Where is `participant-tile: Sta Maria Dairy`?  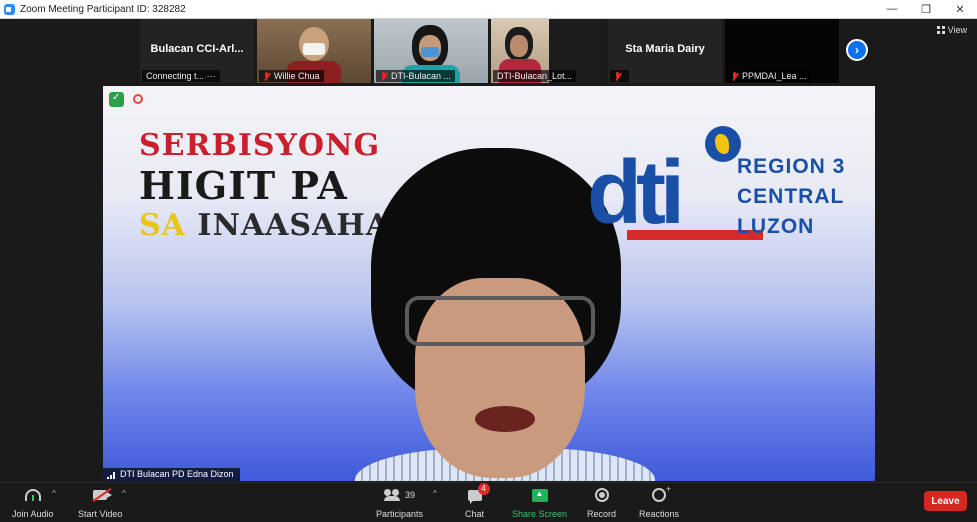
participant-tile: Sta Maria Dairy is located at coordinates (665, 51).